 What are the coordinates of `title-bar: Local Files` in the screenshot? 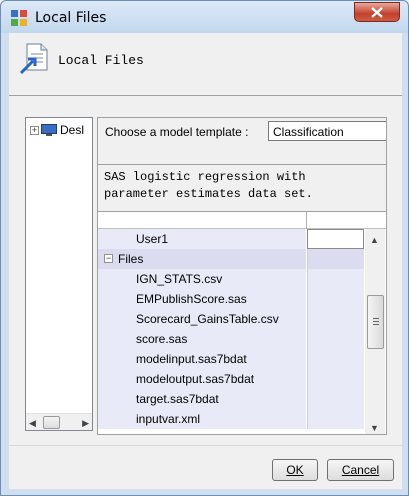 It's located at (204, 17).